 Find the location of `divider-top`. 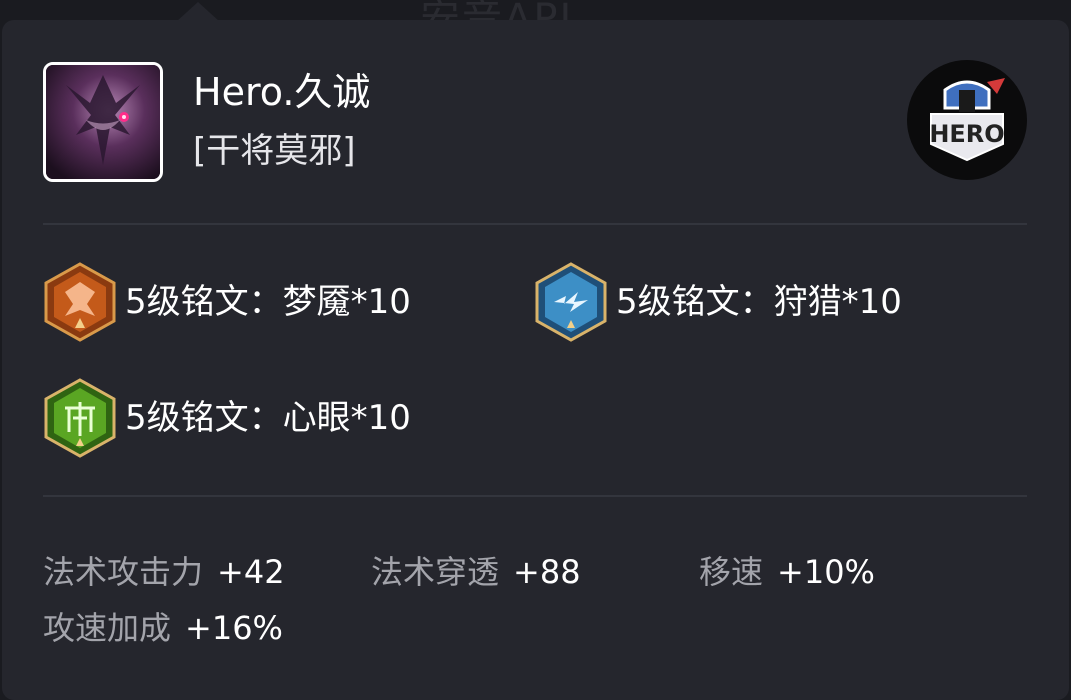

divider-top is located at coordinates (535, 224).